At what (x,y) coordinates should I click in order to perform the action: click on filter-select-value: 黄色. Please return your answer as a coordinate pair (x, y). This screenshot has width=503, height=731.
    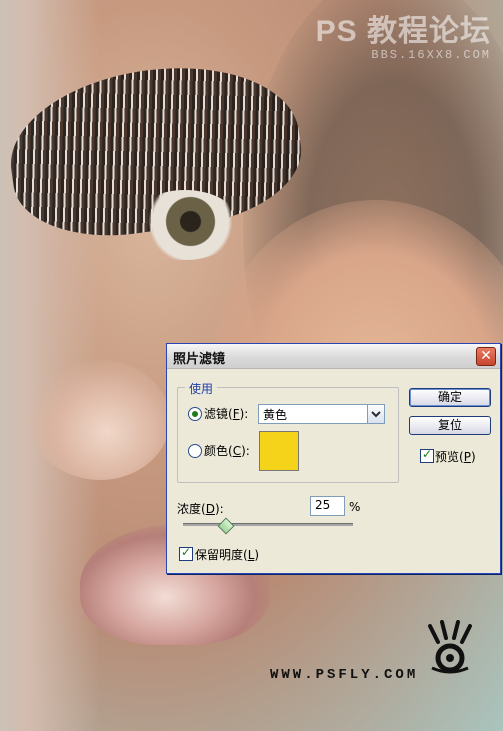
    Looking at the image, I should click on (275, 415).